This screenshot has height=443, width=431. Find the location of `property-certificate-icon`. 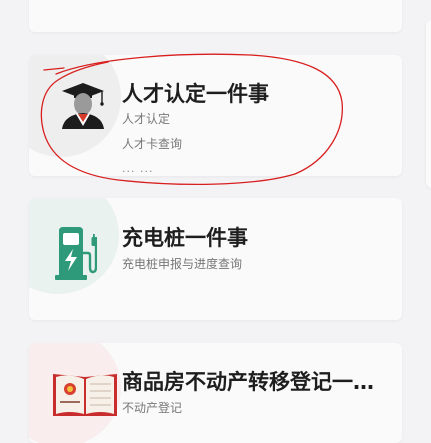

property-certificate-icon is located at coordinates (85, 395).